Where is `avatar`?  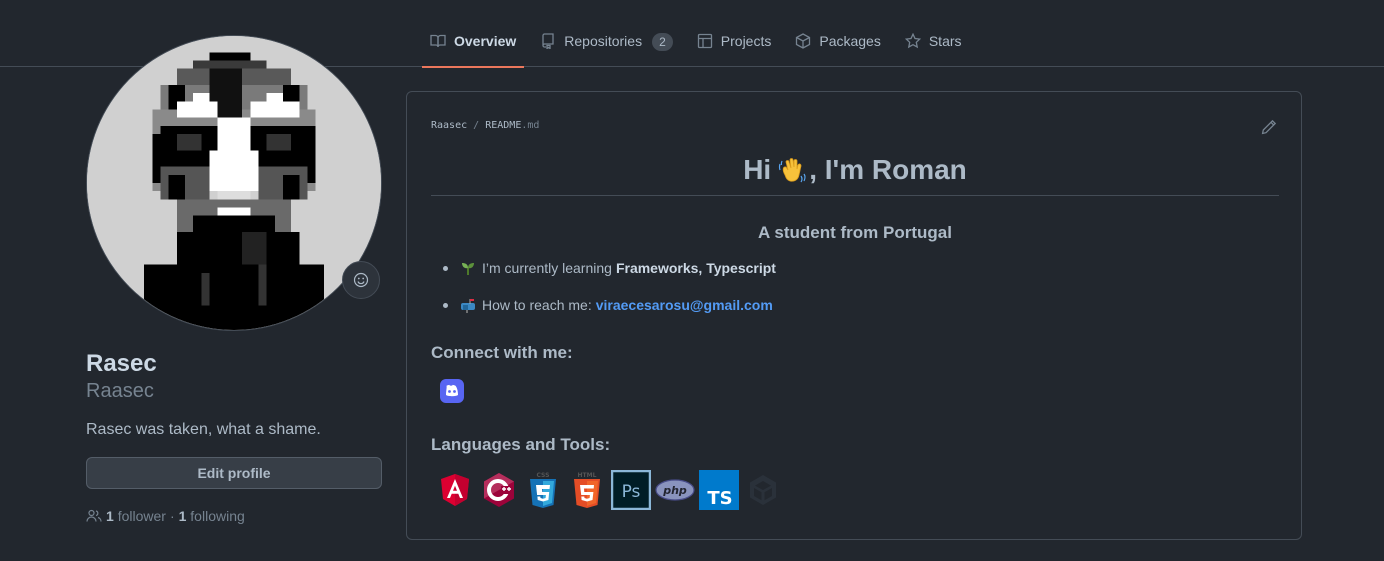
avatar is located at coordinates (234, 183).